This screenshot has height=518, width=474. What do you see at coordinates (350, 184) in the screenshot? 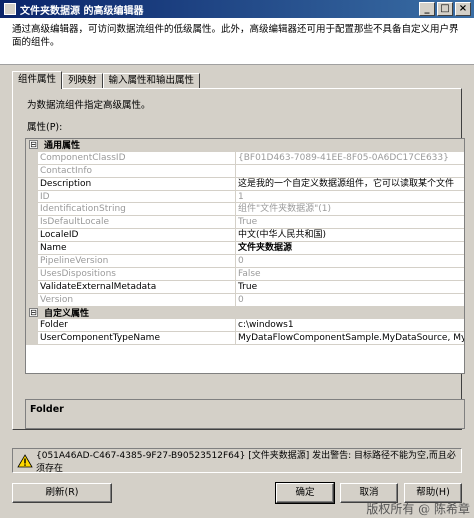
I see `property-value: 这是我的一个自定义数据源组件，它可以读取某个文件` at bounding box center [350, 184].